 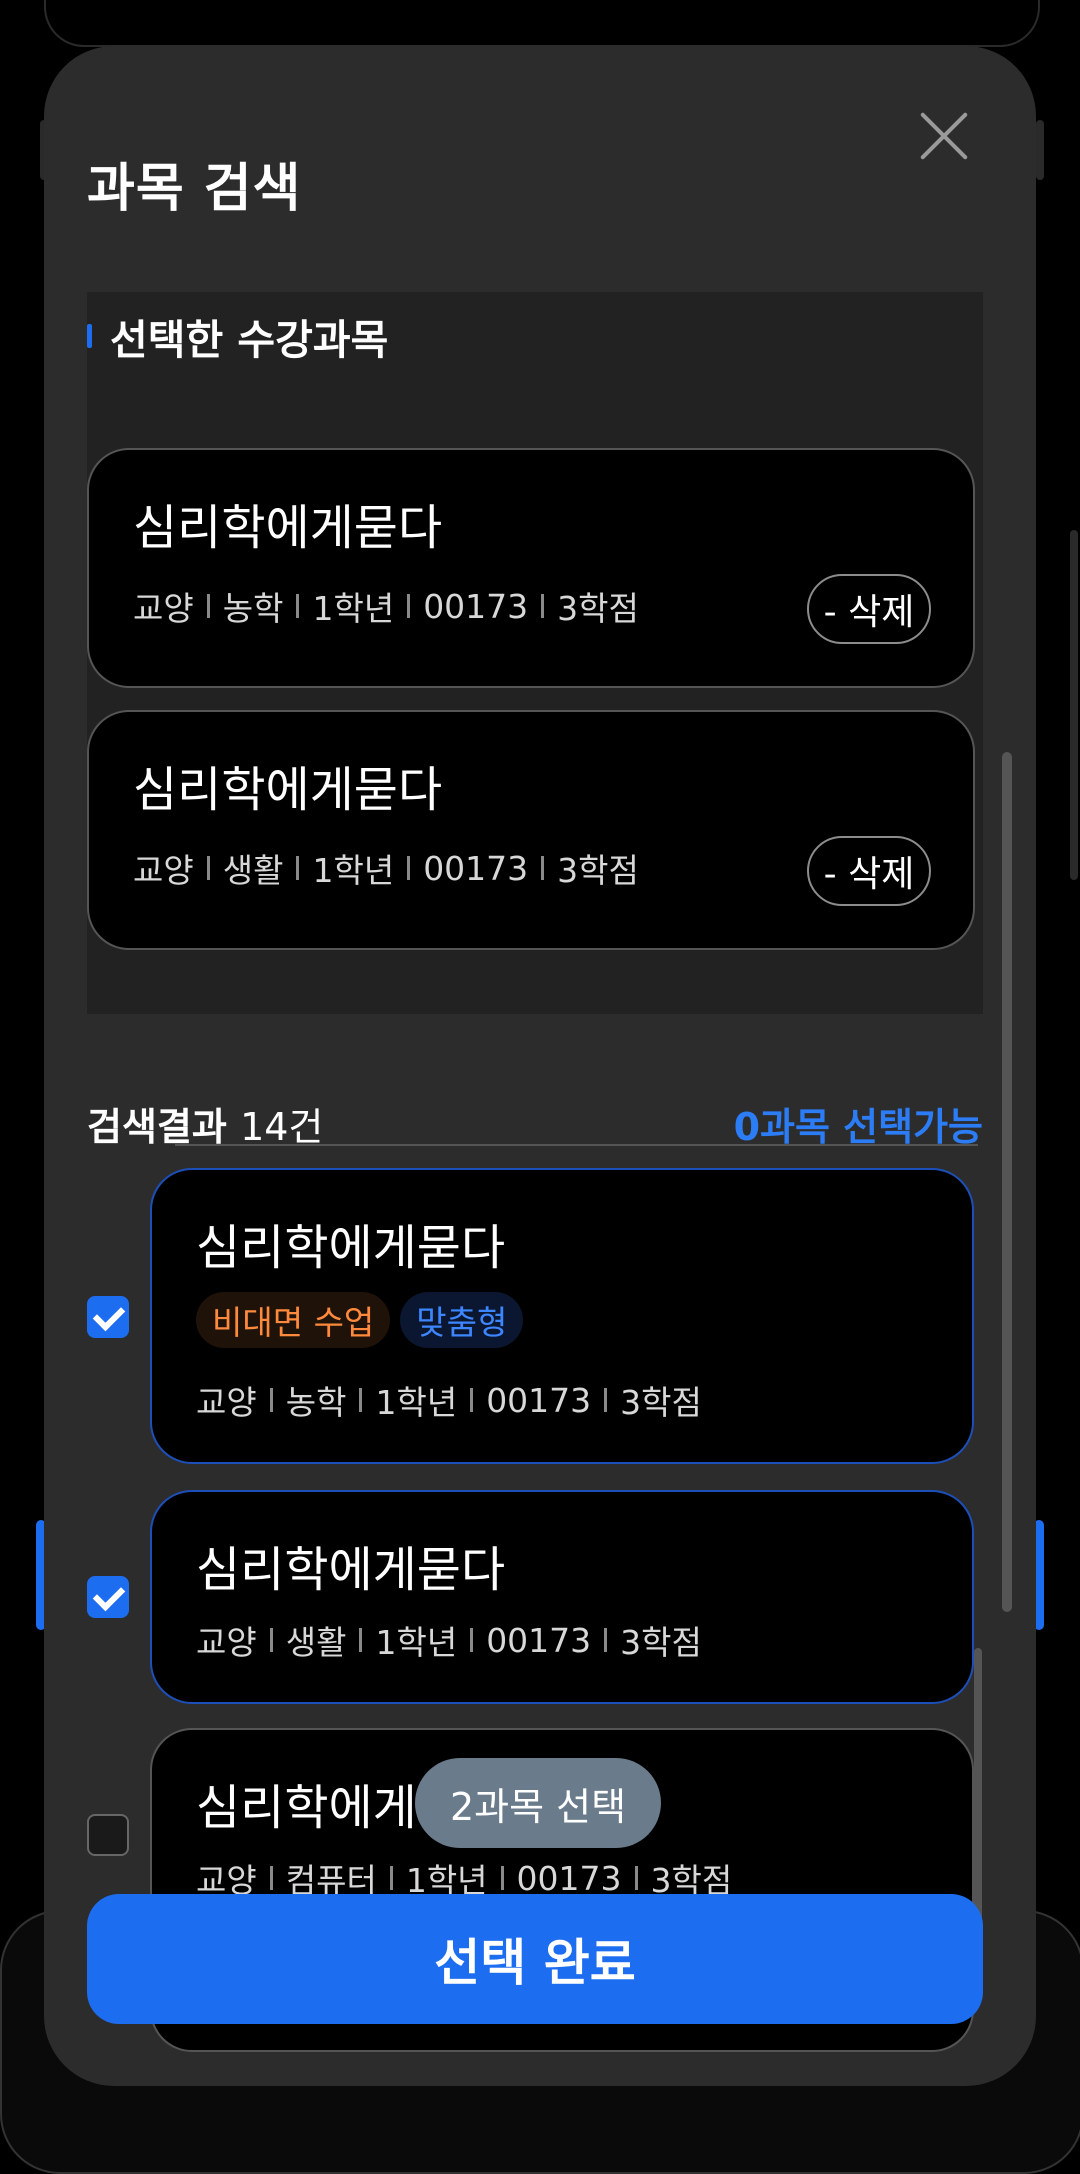 What do you see at coordinates (978, 1788) in the screenshot?
I see `list-scrollbar` at bounding box center [978, 1788].